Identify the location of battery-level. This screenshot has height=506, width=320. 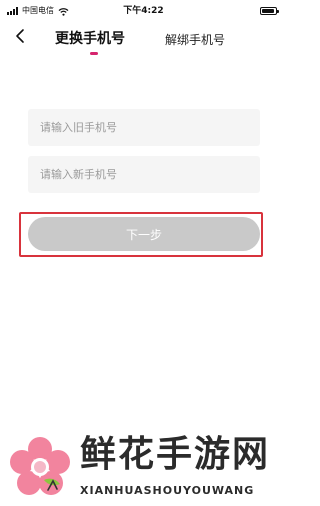
(268, 11).